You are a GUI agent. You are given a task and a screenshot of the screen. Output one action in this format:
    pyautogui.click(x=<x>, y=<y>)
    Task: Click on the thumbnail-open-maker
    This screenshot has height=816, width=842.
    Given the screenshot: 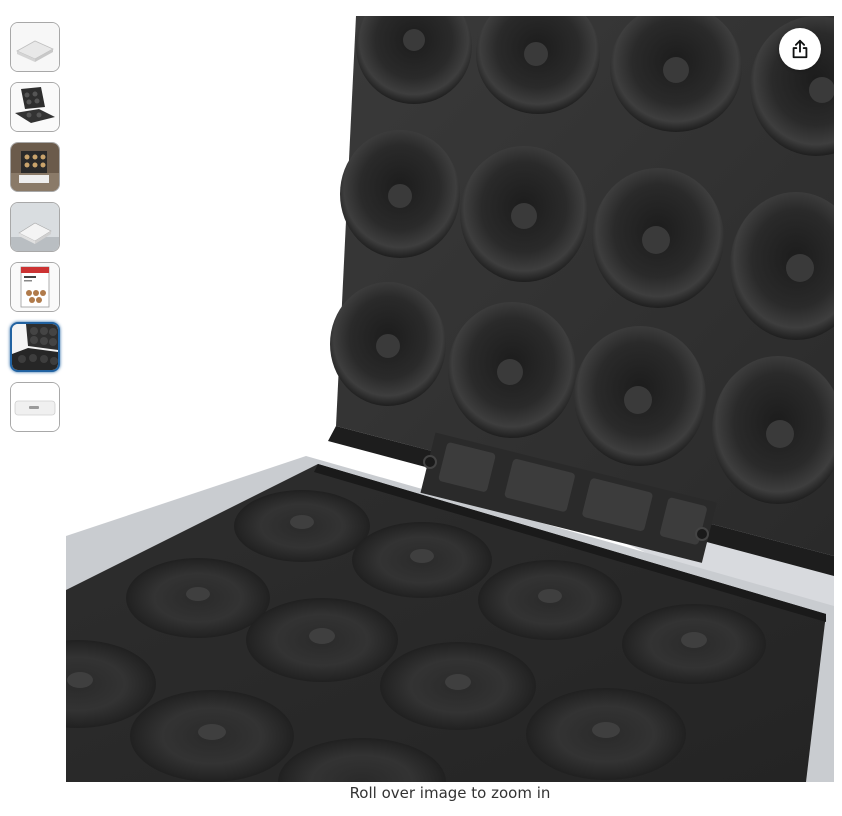 What is the action you would take?
    pyautogui.click(x=35, y=107)
    